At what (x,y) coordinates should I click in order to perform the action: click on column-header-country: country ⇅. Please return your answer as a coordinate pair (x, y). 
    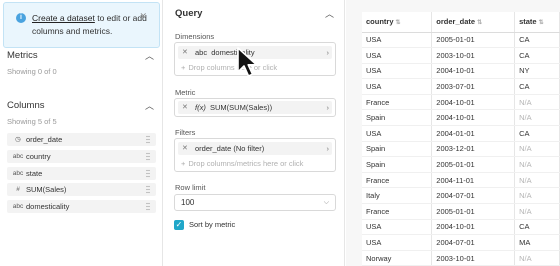
    Looking at the image, I should click on (397, 22).